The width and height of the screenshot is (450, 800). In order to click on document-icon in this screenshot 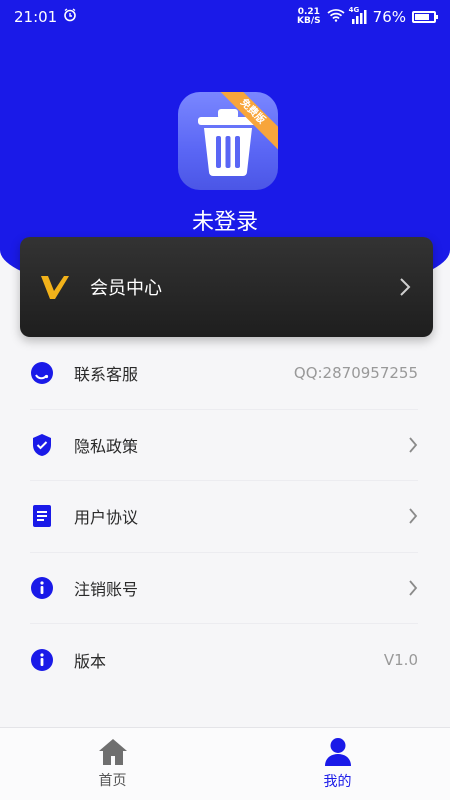, I will do `click(42, 516)`.